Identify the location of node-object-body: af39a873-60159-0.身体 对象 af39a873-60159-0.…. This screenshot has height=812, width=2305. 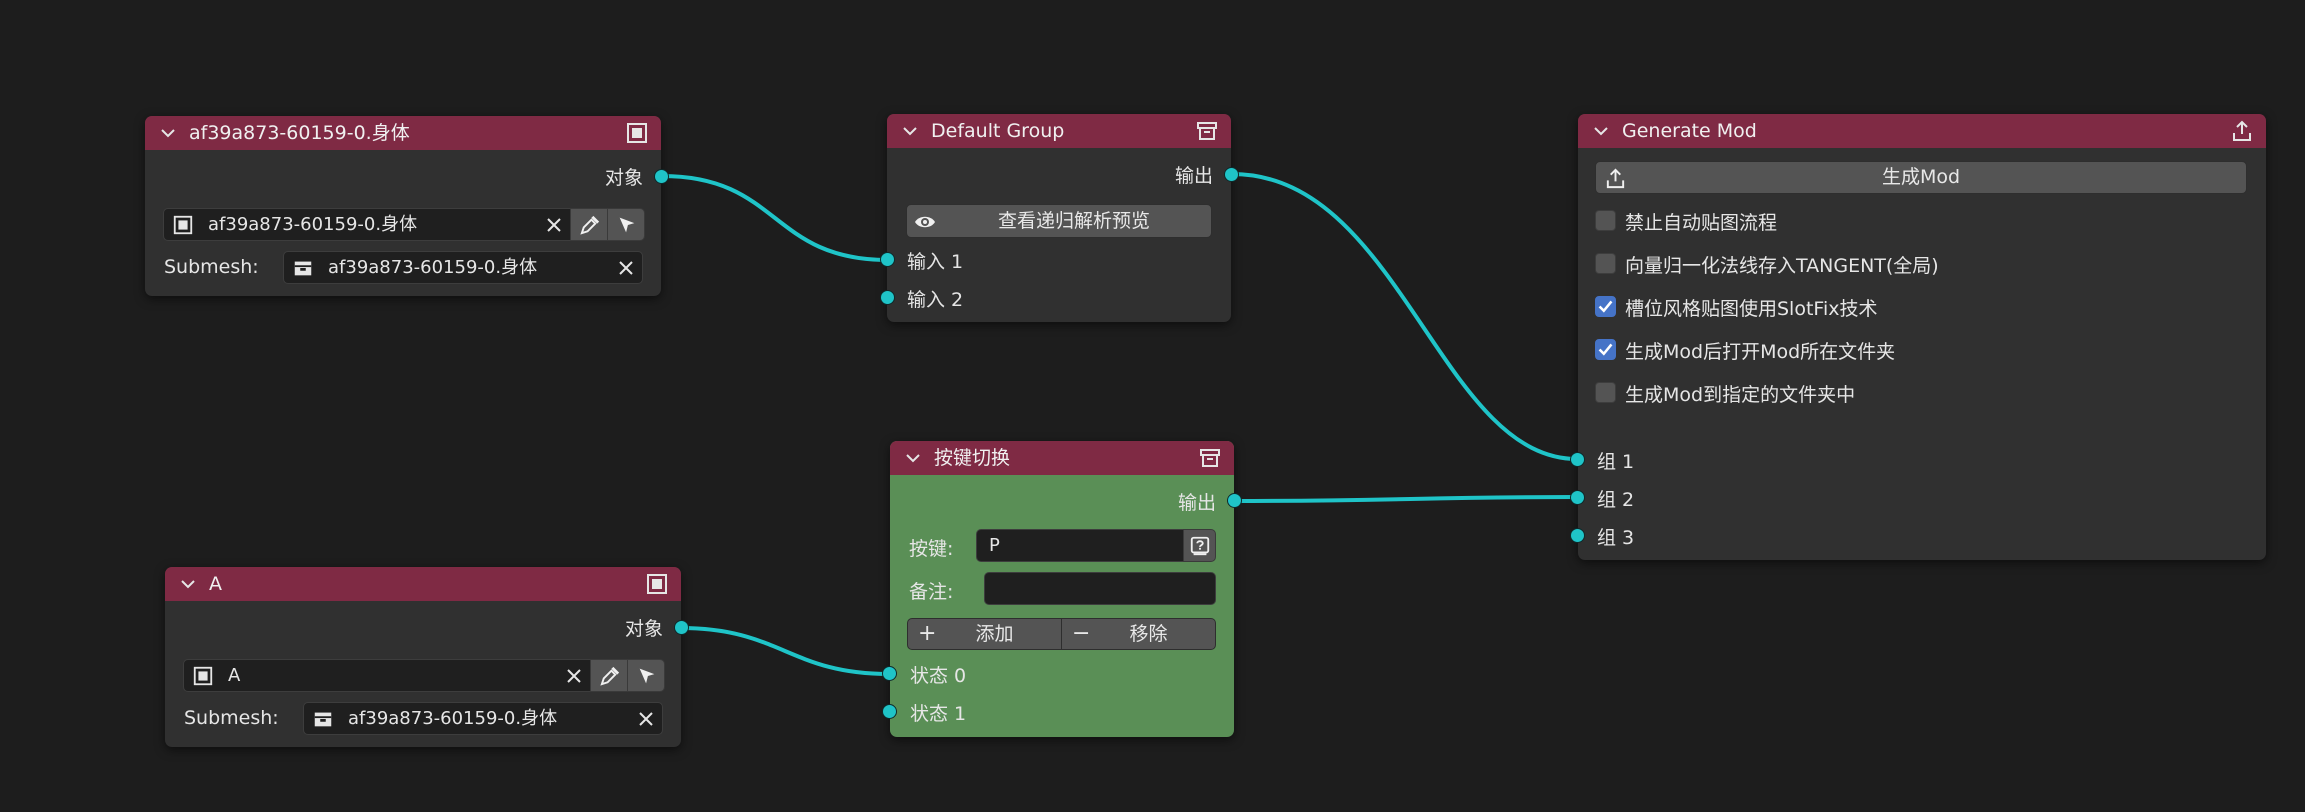
(403, 206).